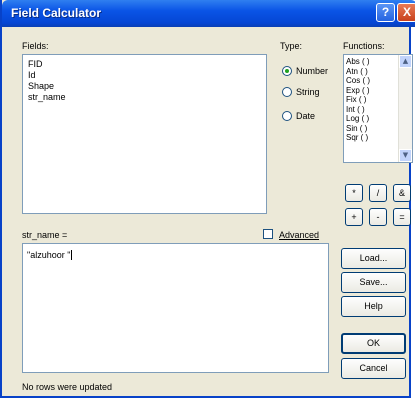 The image size is (415, 400). What do you see at coordinates (67, 387) in the screenshot?
I see `status-text: No rows were updated` at bounding box center [67, 387].